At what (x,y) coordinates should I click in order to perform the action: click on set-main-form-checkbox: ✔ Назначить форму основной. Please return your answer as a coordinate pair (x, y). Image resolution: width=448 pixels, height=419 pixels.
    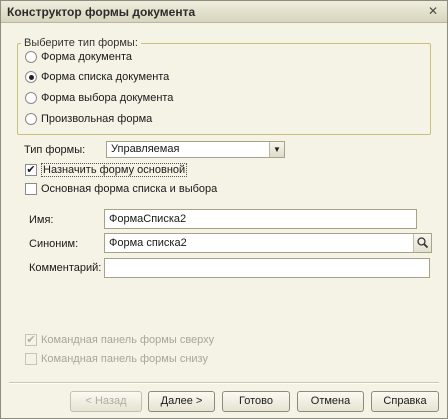
    Looking at the image, I should click on (106, 170).